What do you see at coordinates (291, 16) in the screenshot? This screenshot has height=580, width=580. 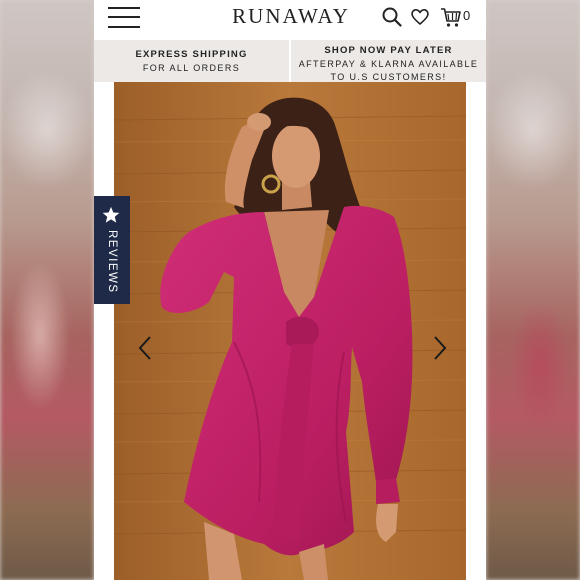 I see `brand-logo: RUNAWAY` at bounding box center [291, 16].